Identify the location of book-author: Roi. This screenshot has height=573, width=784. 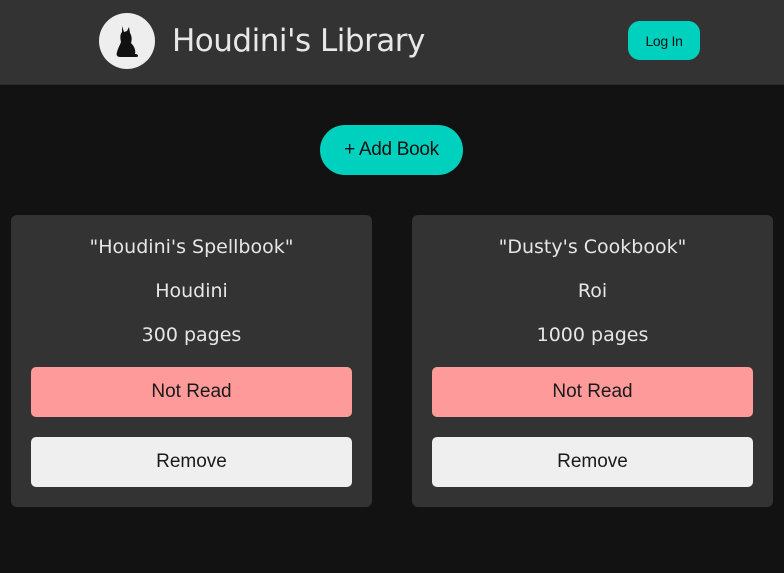
(592, 291).